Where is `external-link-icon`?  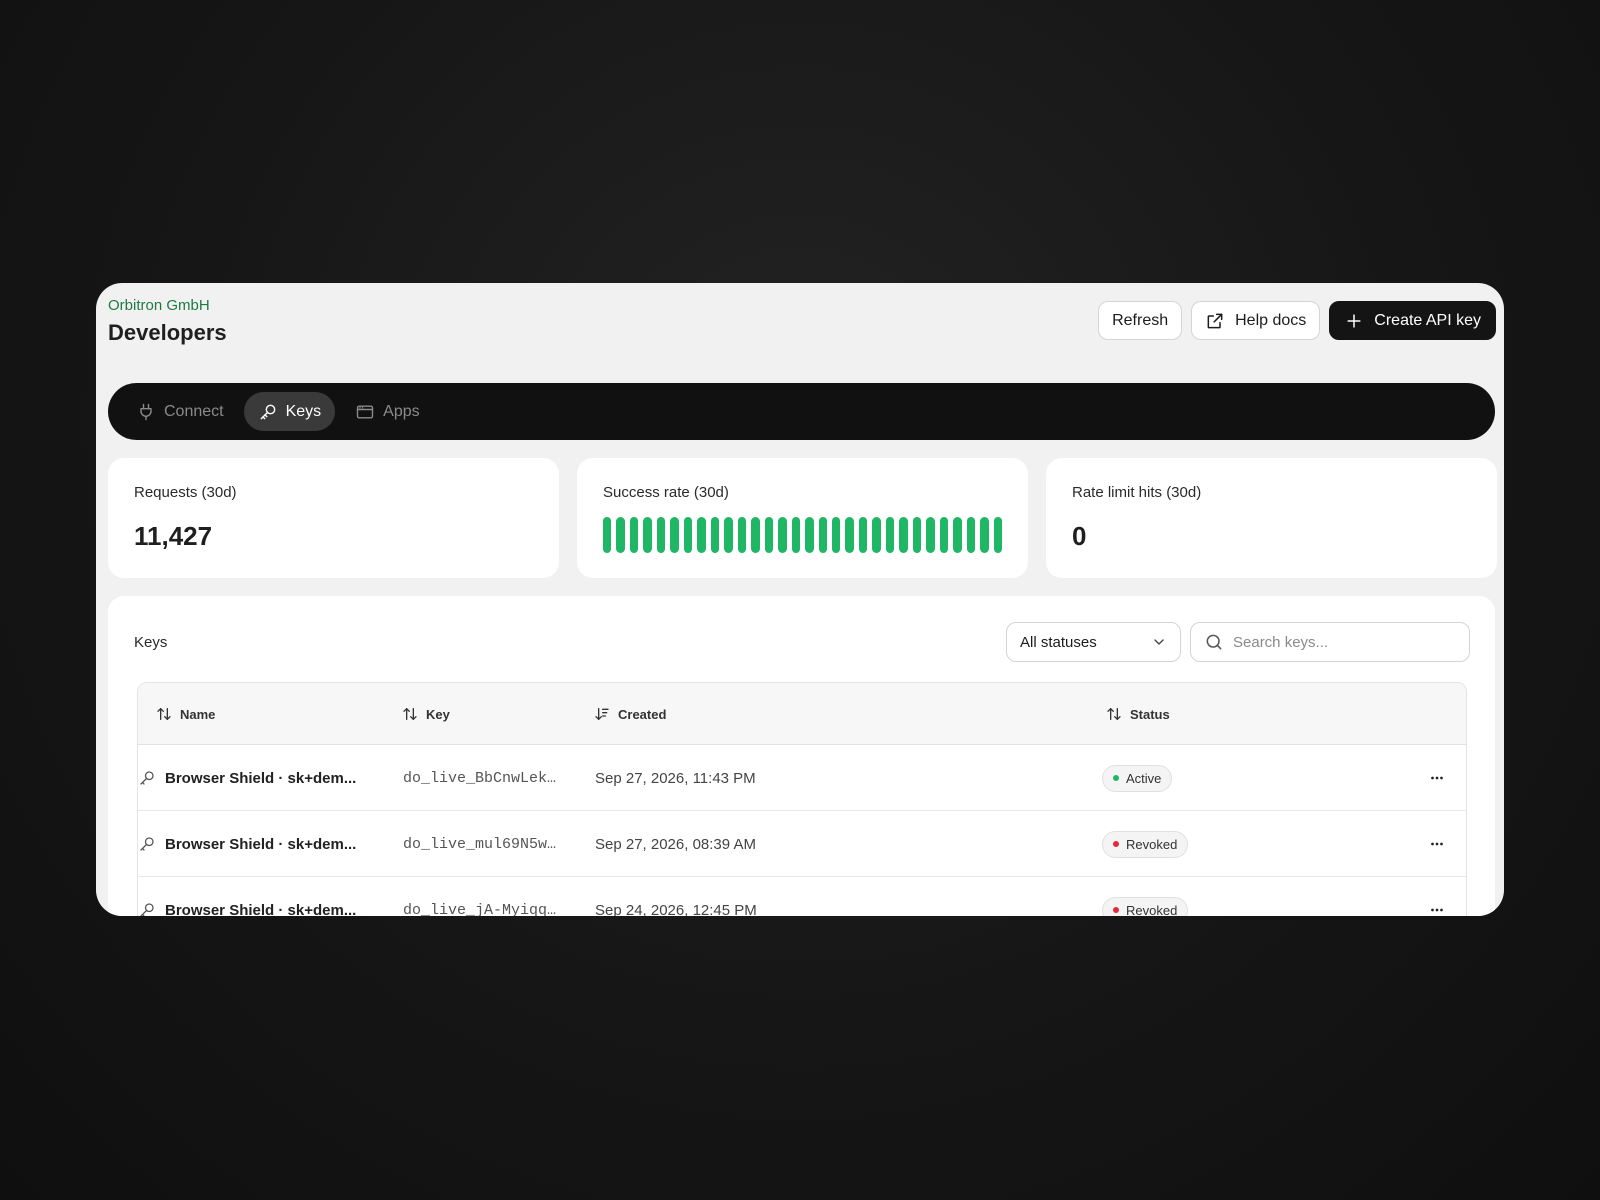
external-link-icon is located at coordinates (1215, 320).